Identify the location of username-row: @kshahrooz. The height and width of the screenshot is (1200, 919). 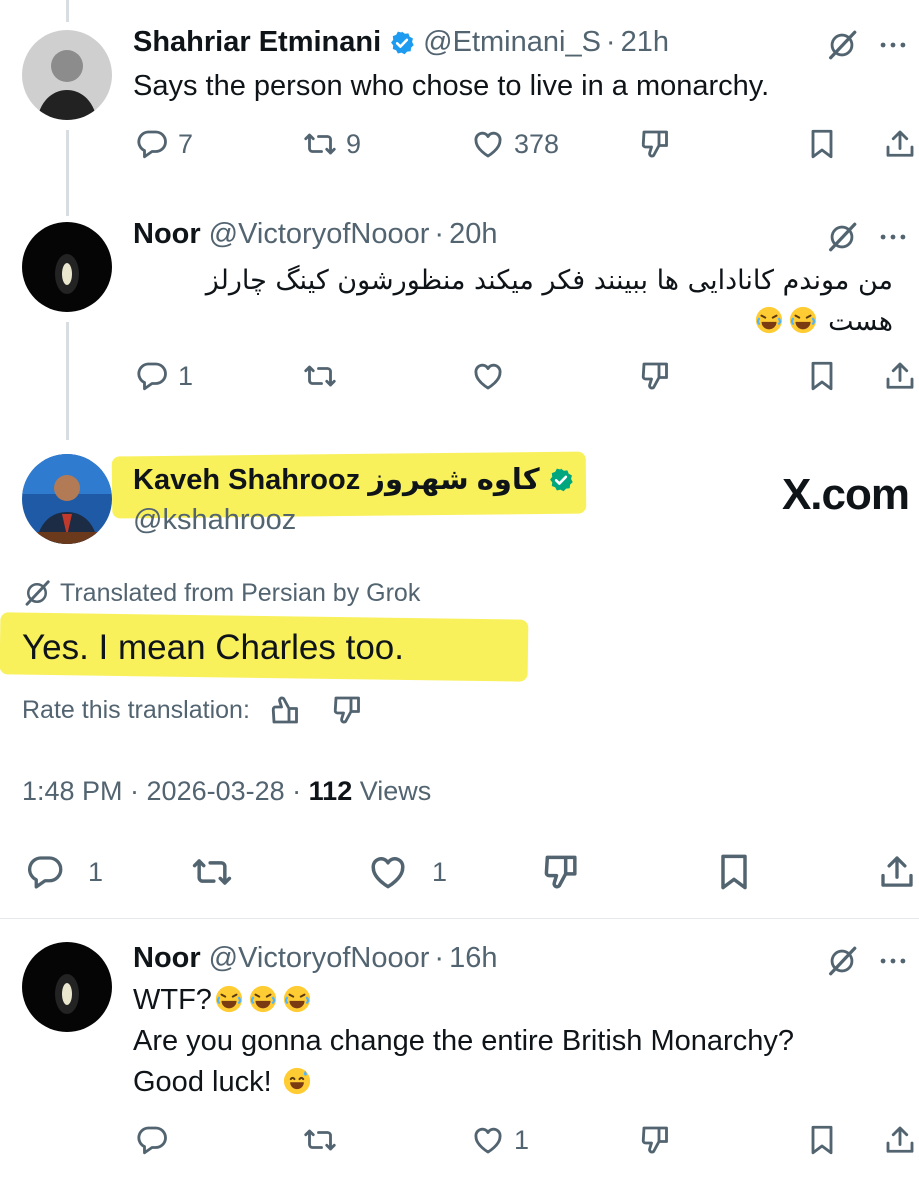
(214, 520).